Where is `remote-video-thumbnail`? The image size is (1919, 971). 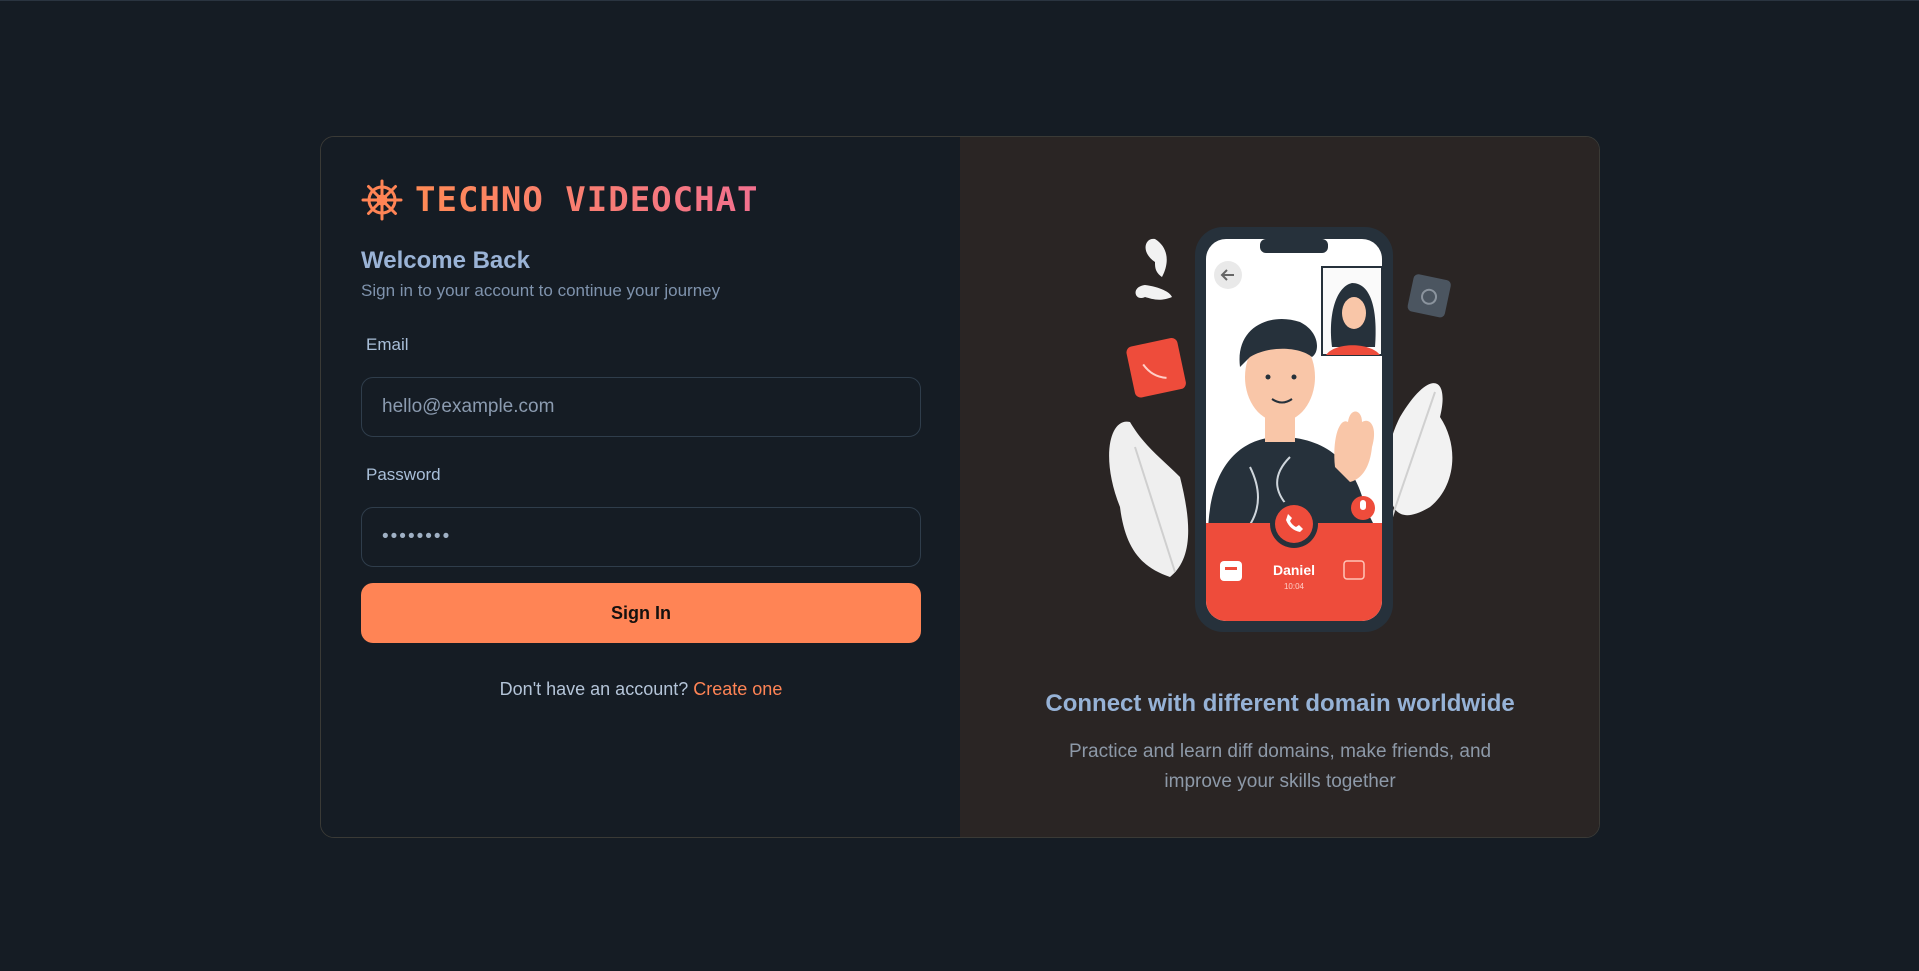 remote-video-thumbnail is located at coordinates (1352, 311).